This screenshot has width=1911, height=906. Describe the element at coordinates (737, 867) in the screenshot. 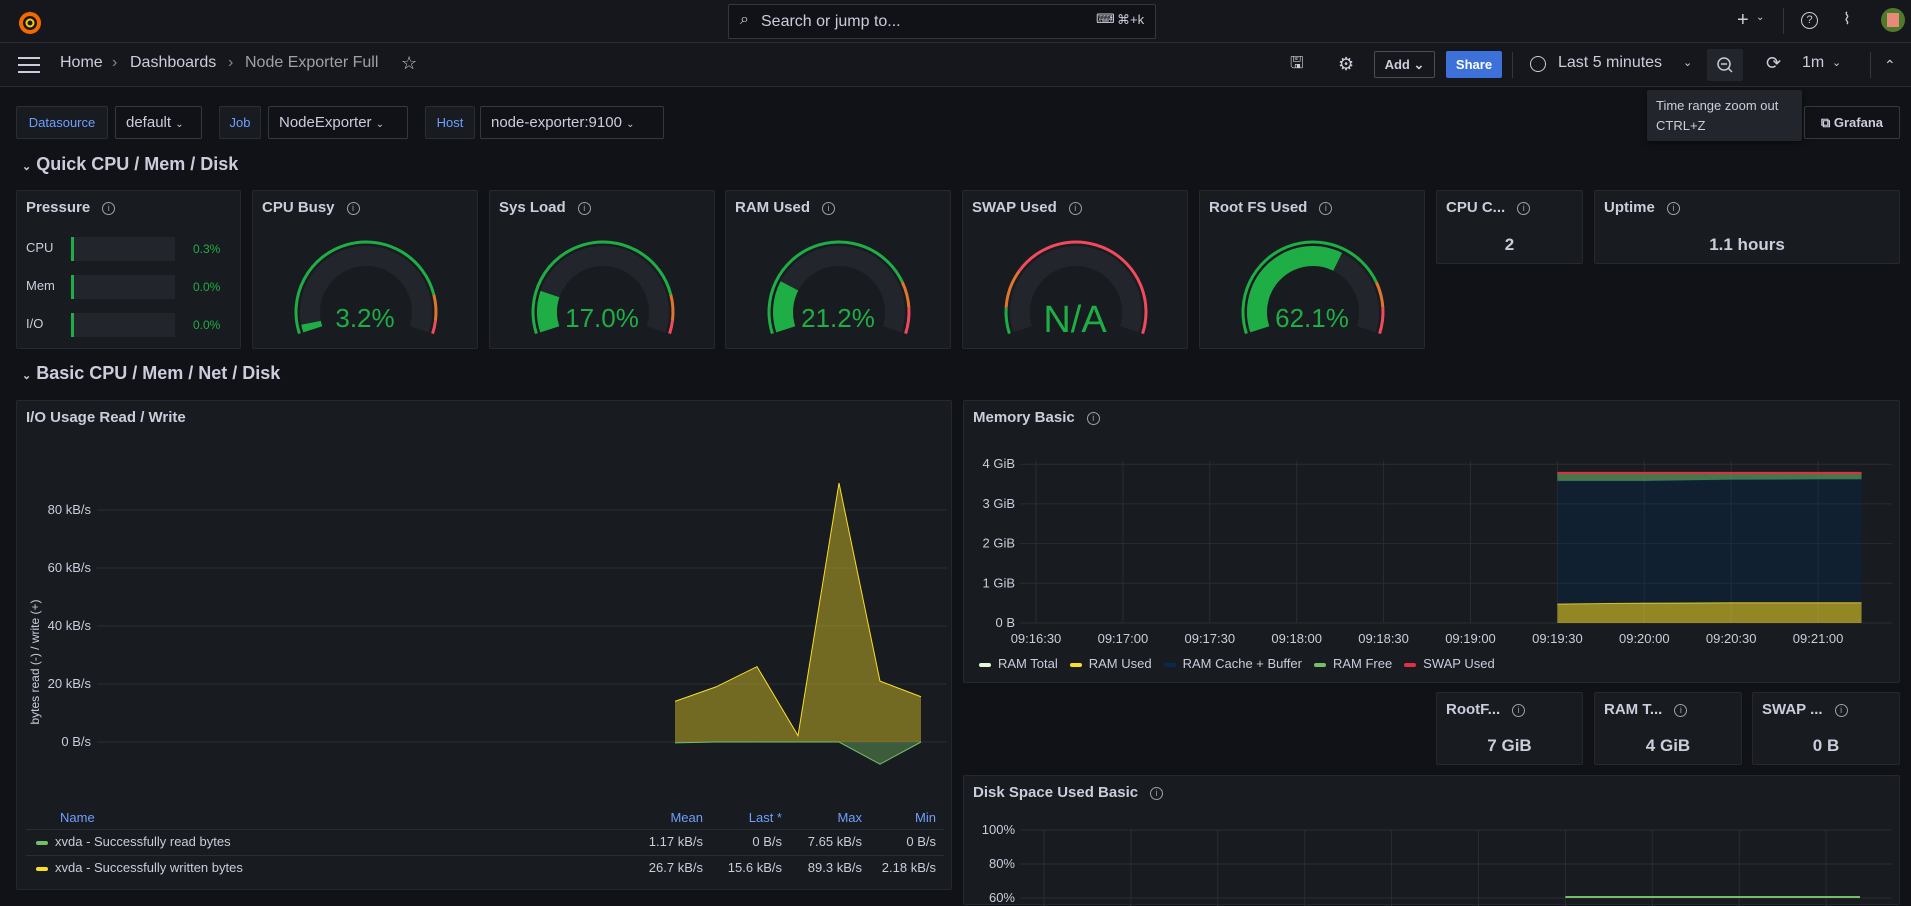

I see `legend-value: 15.6 kB/s` at that location.